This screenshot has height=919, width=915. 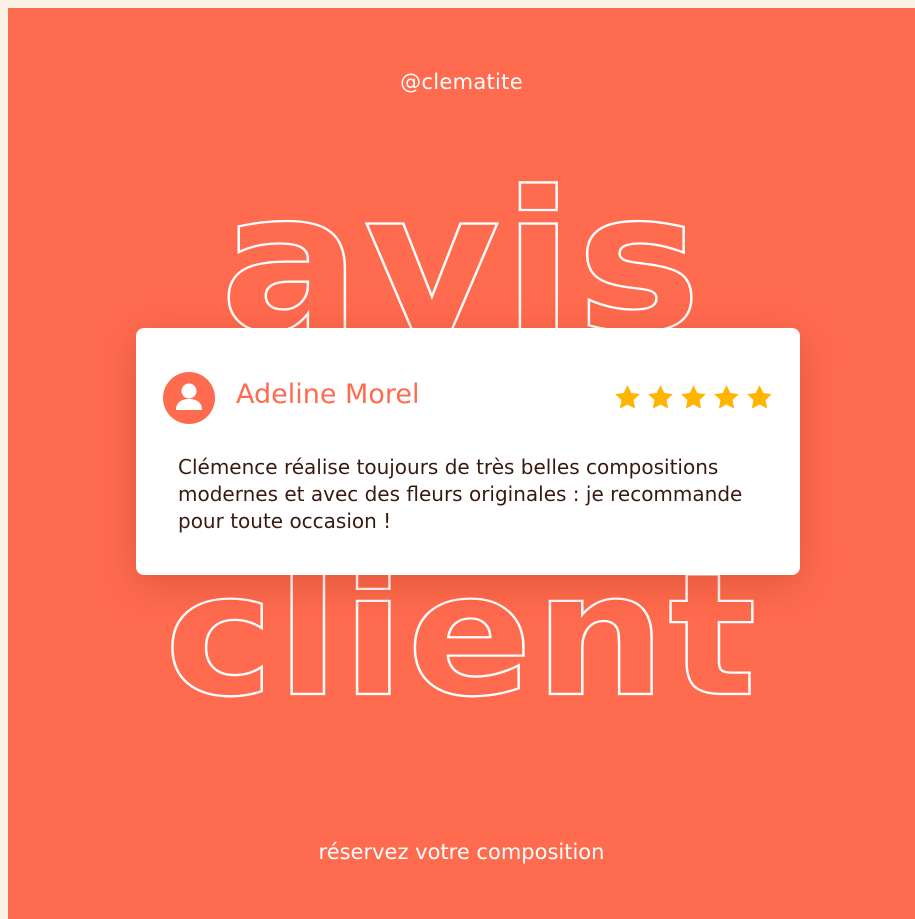 I want to click on cta-text: réservez votre composition, so click(x=461, y=852).